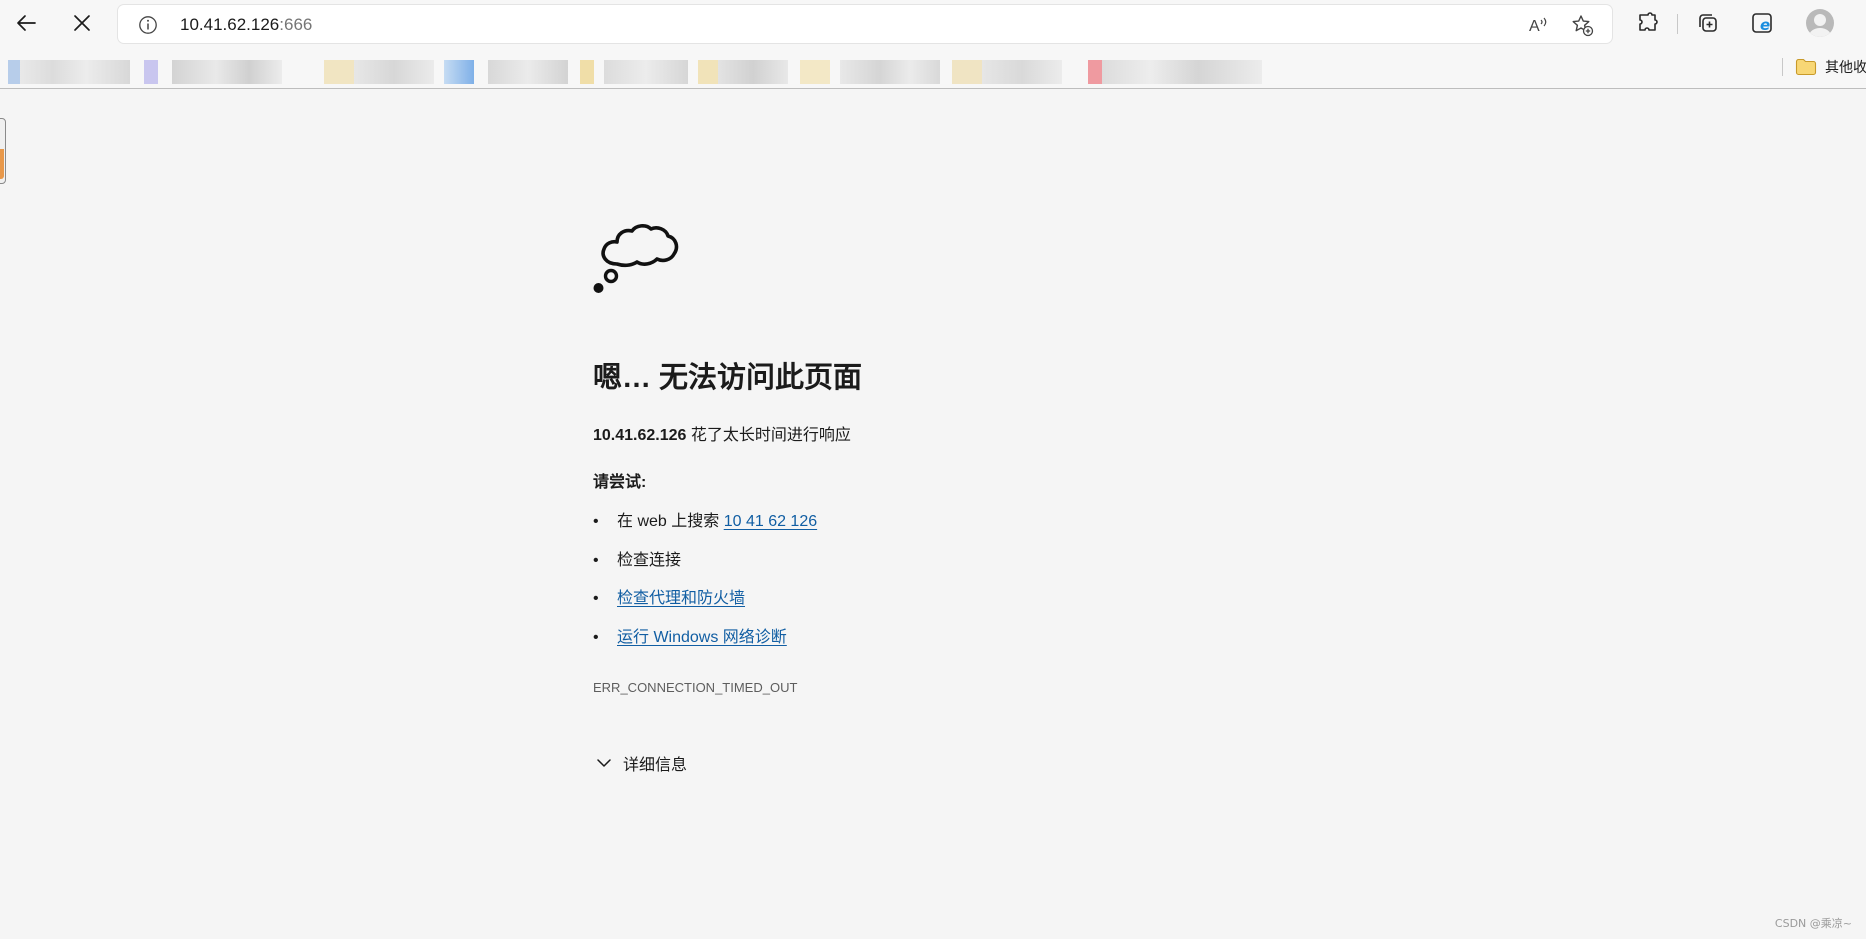 Image resolution: width=1866 pixels, height=939 pixels. I want to click on ie-mode-icon: e, so click(1762, 23).